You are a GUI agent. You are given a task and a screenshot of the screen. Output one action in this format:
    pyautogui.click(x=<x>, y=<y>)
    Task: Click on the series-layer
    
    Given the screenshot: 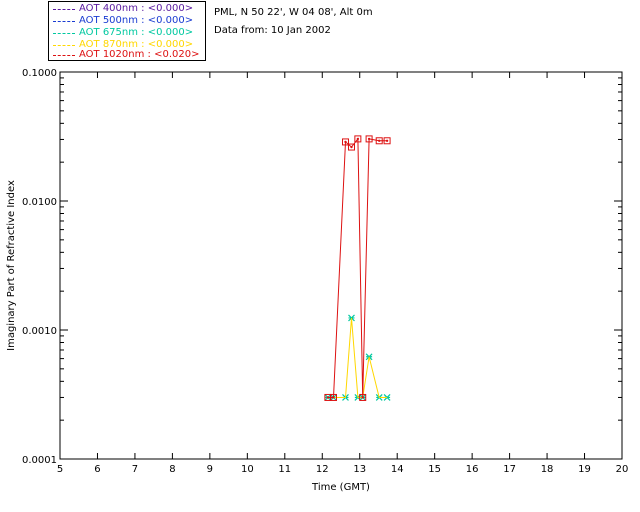 What is the action you would take?
    pyautogui.click(x=357, y=268)
    